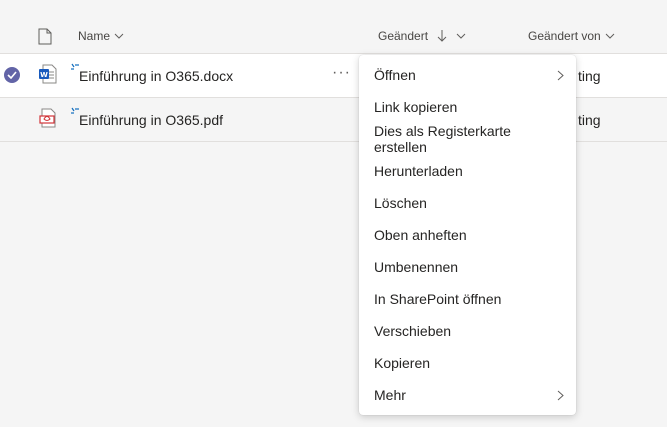 This screenshot has width=667, height=427. I want to click on context-menu-item: Dies als Registerkarte erstellen, so click(467, 139).